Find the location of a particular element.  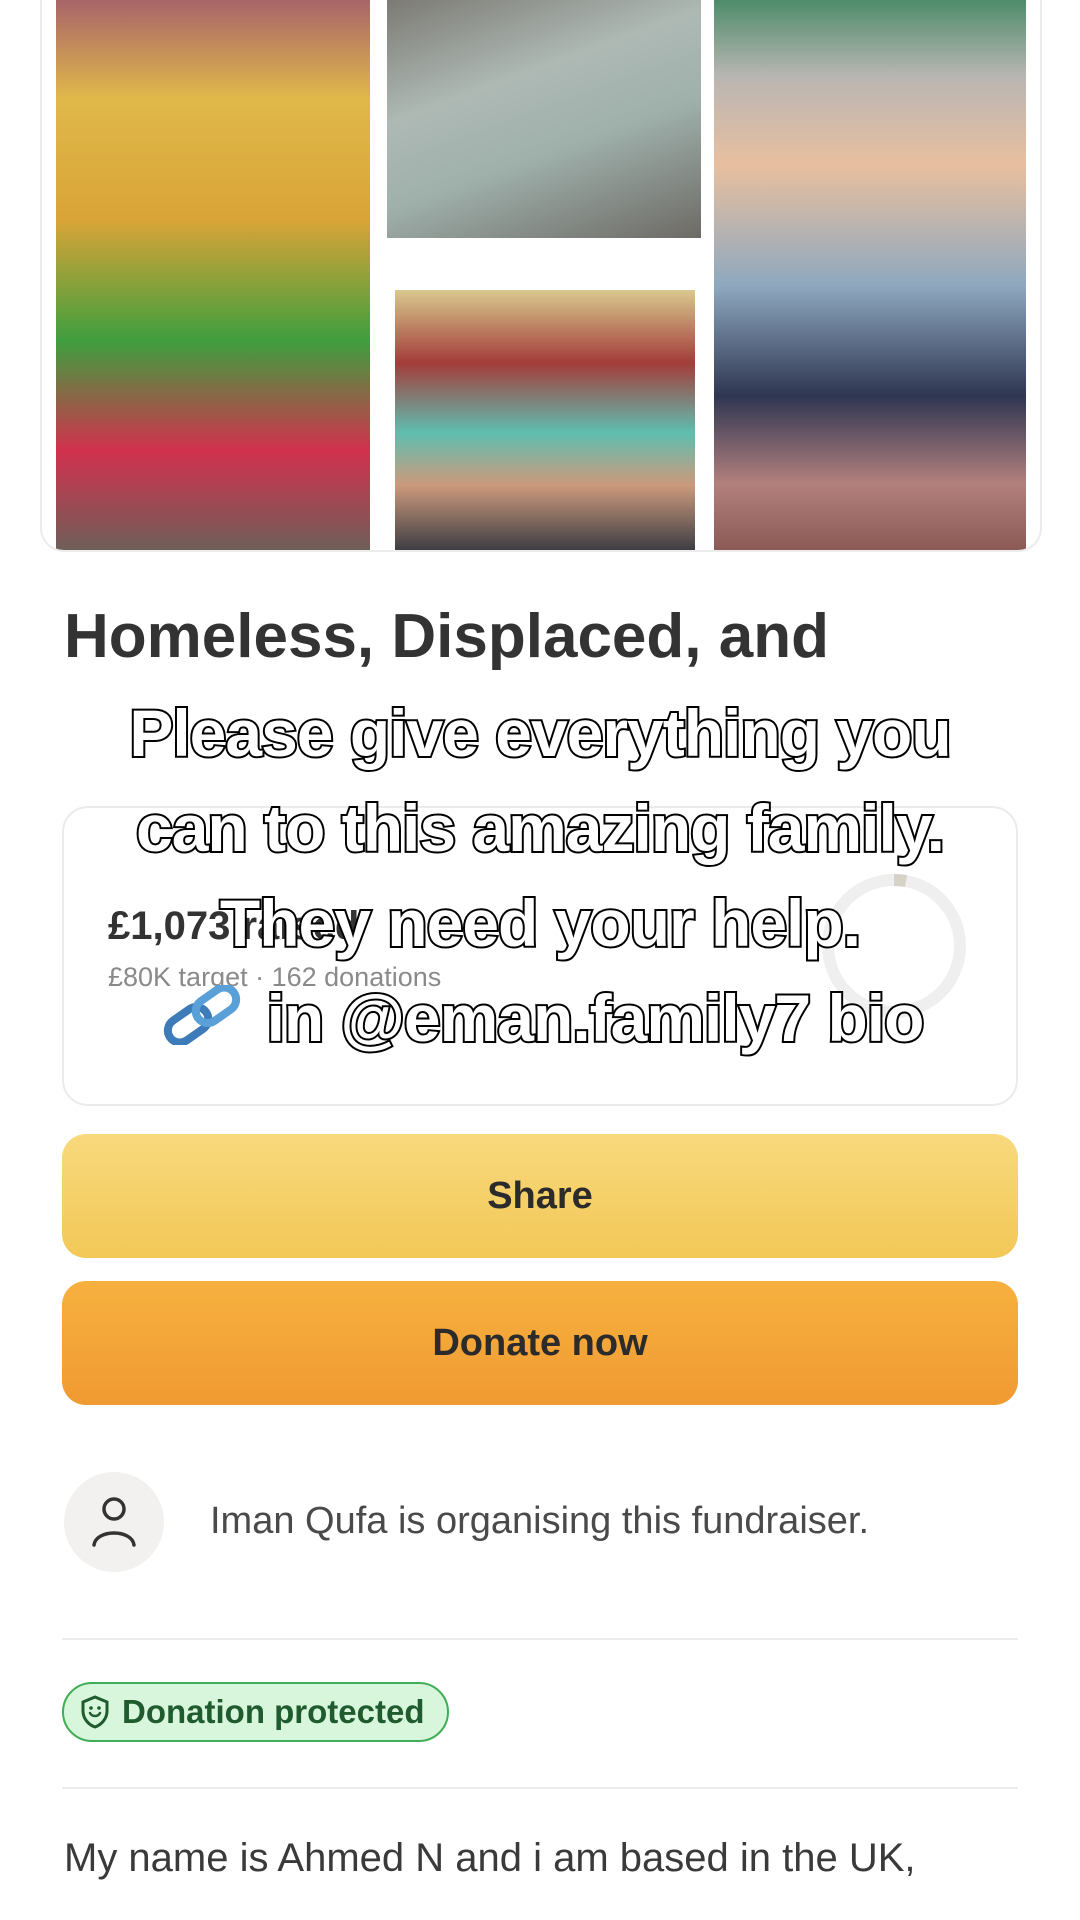

photo-child-on-ride-on-toy is located at coordinates (213, 275).